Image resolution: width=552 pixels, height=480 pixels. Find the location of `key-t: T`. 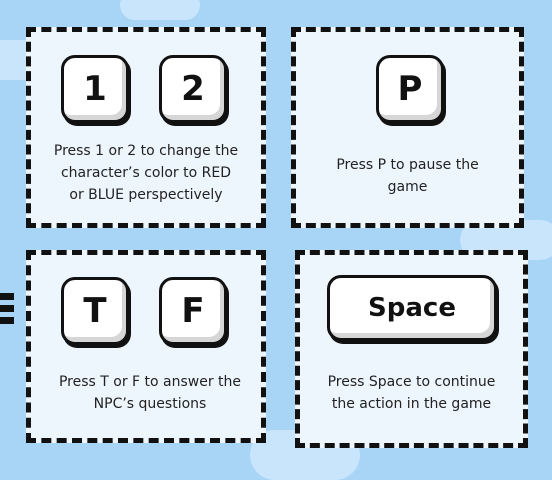

key-t: T is located at coordinates (95, 311).